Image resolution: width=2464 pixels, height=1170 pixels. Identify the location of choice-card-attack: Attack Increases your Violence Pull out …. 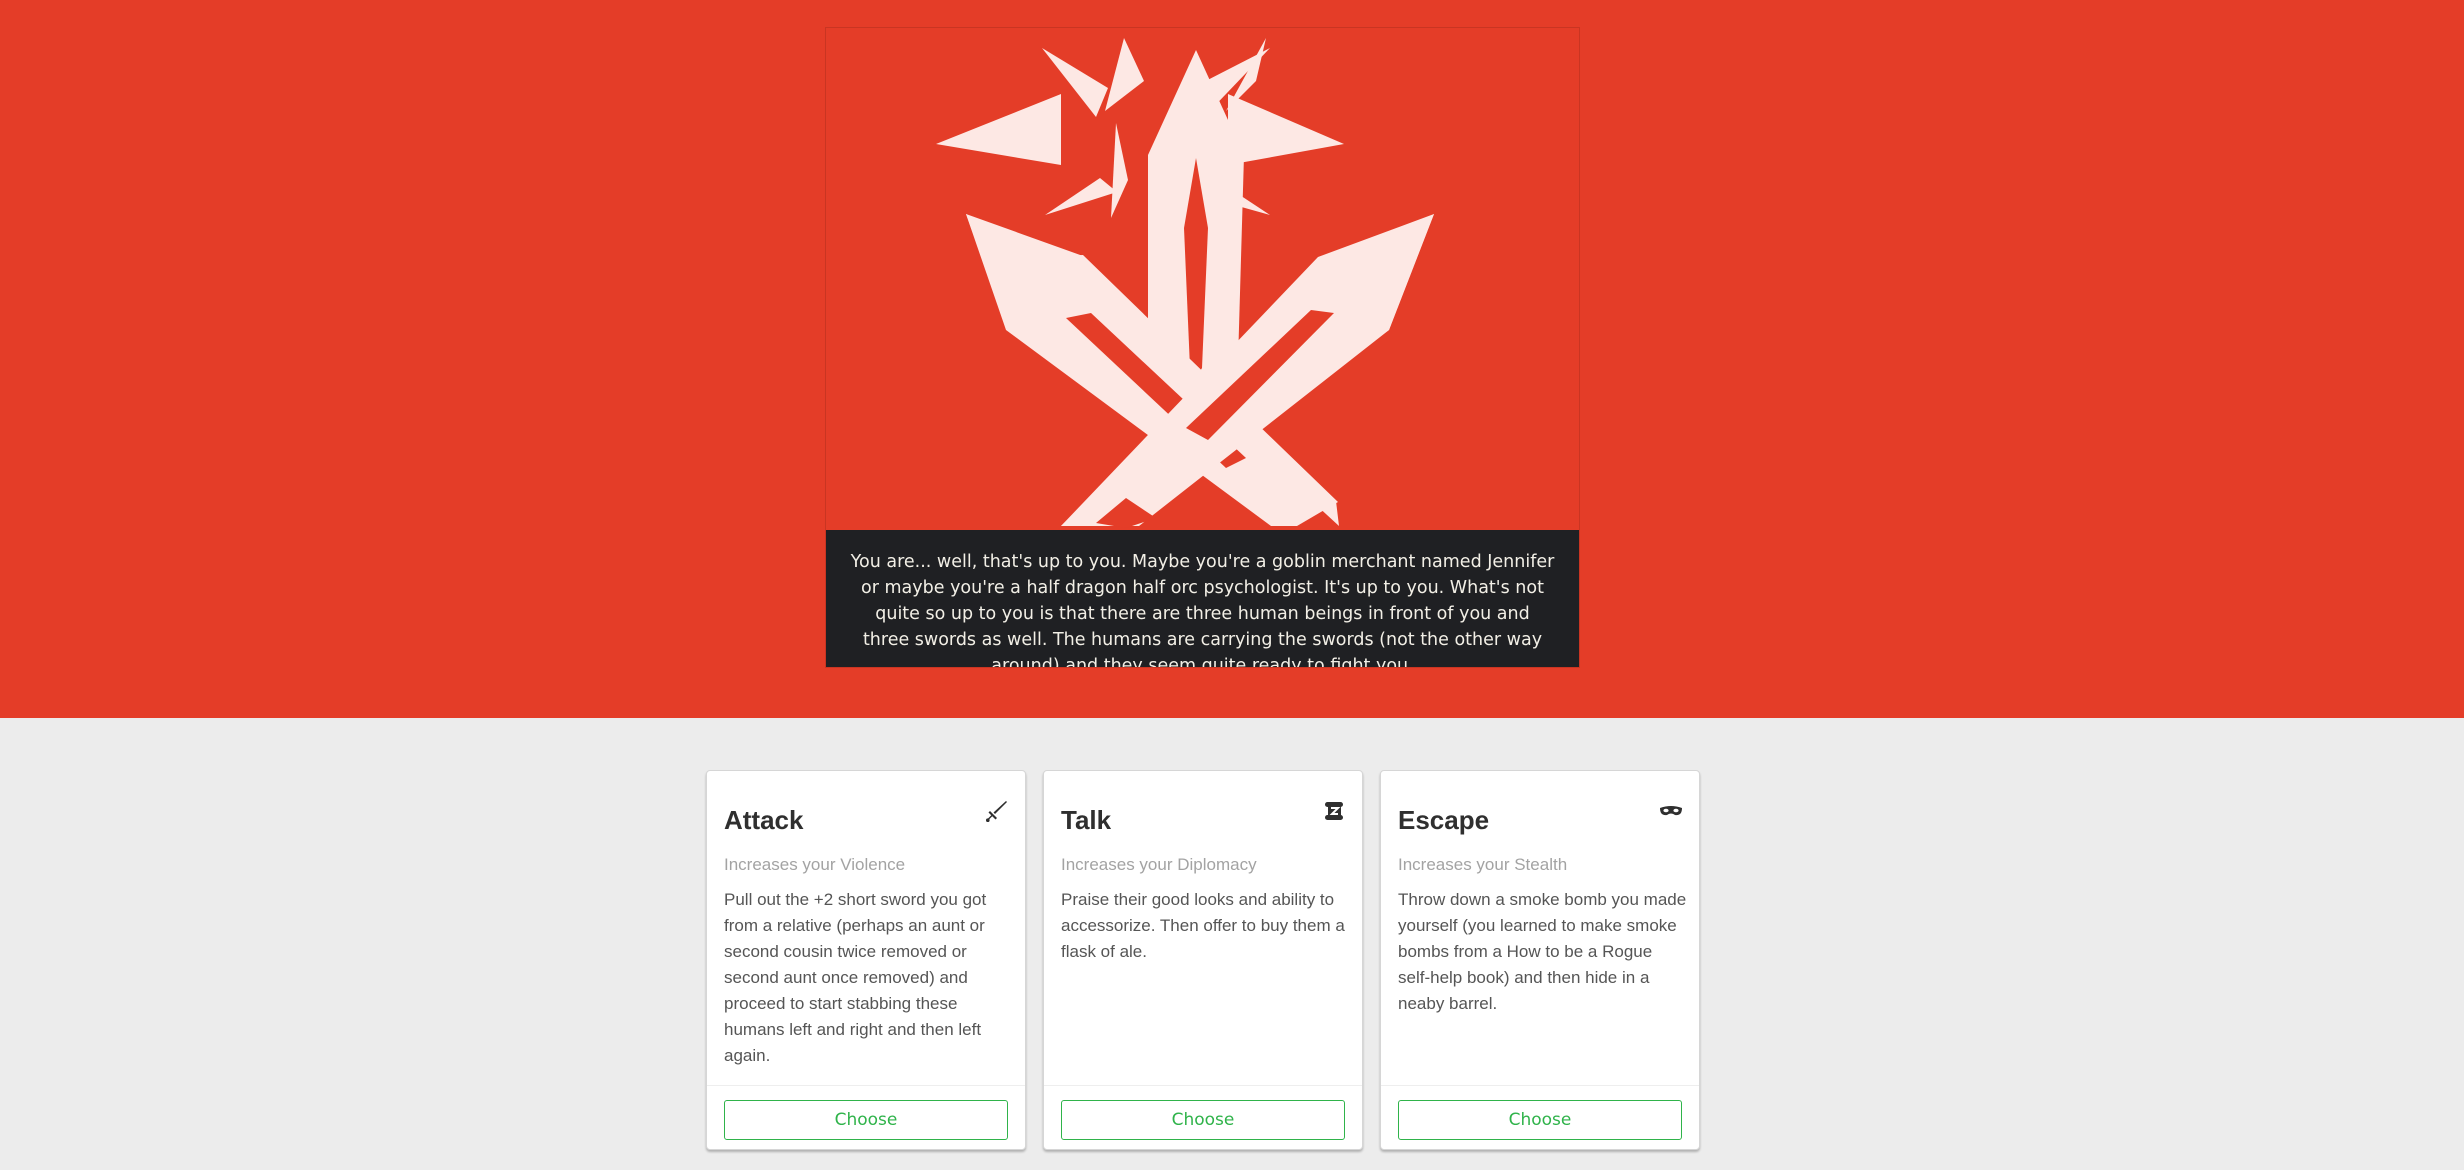
(866, 960).